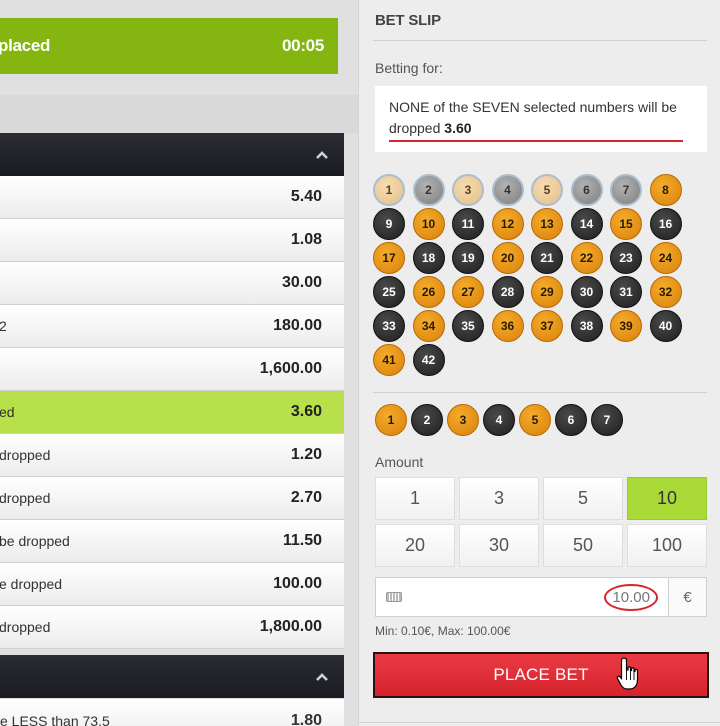 This screenshot has width=720, height=726. I want to click on odds-row: e LESS than 73.5 1.80, so click(172, 712).